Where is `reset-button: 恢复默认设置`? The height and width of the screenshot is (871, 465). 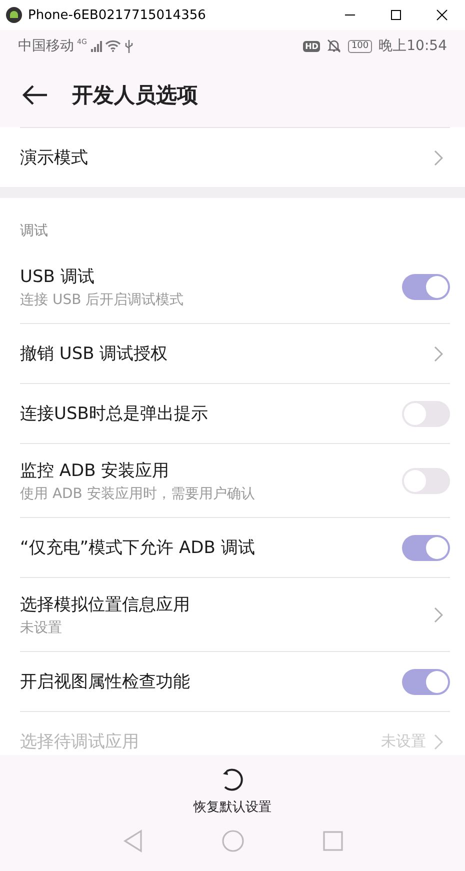 reset-button: 恢复默认设置 is located at coordinates (233, 790).